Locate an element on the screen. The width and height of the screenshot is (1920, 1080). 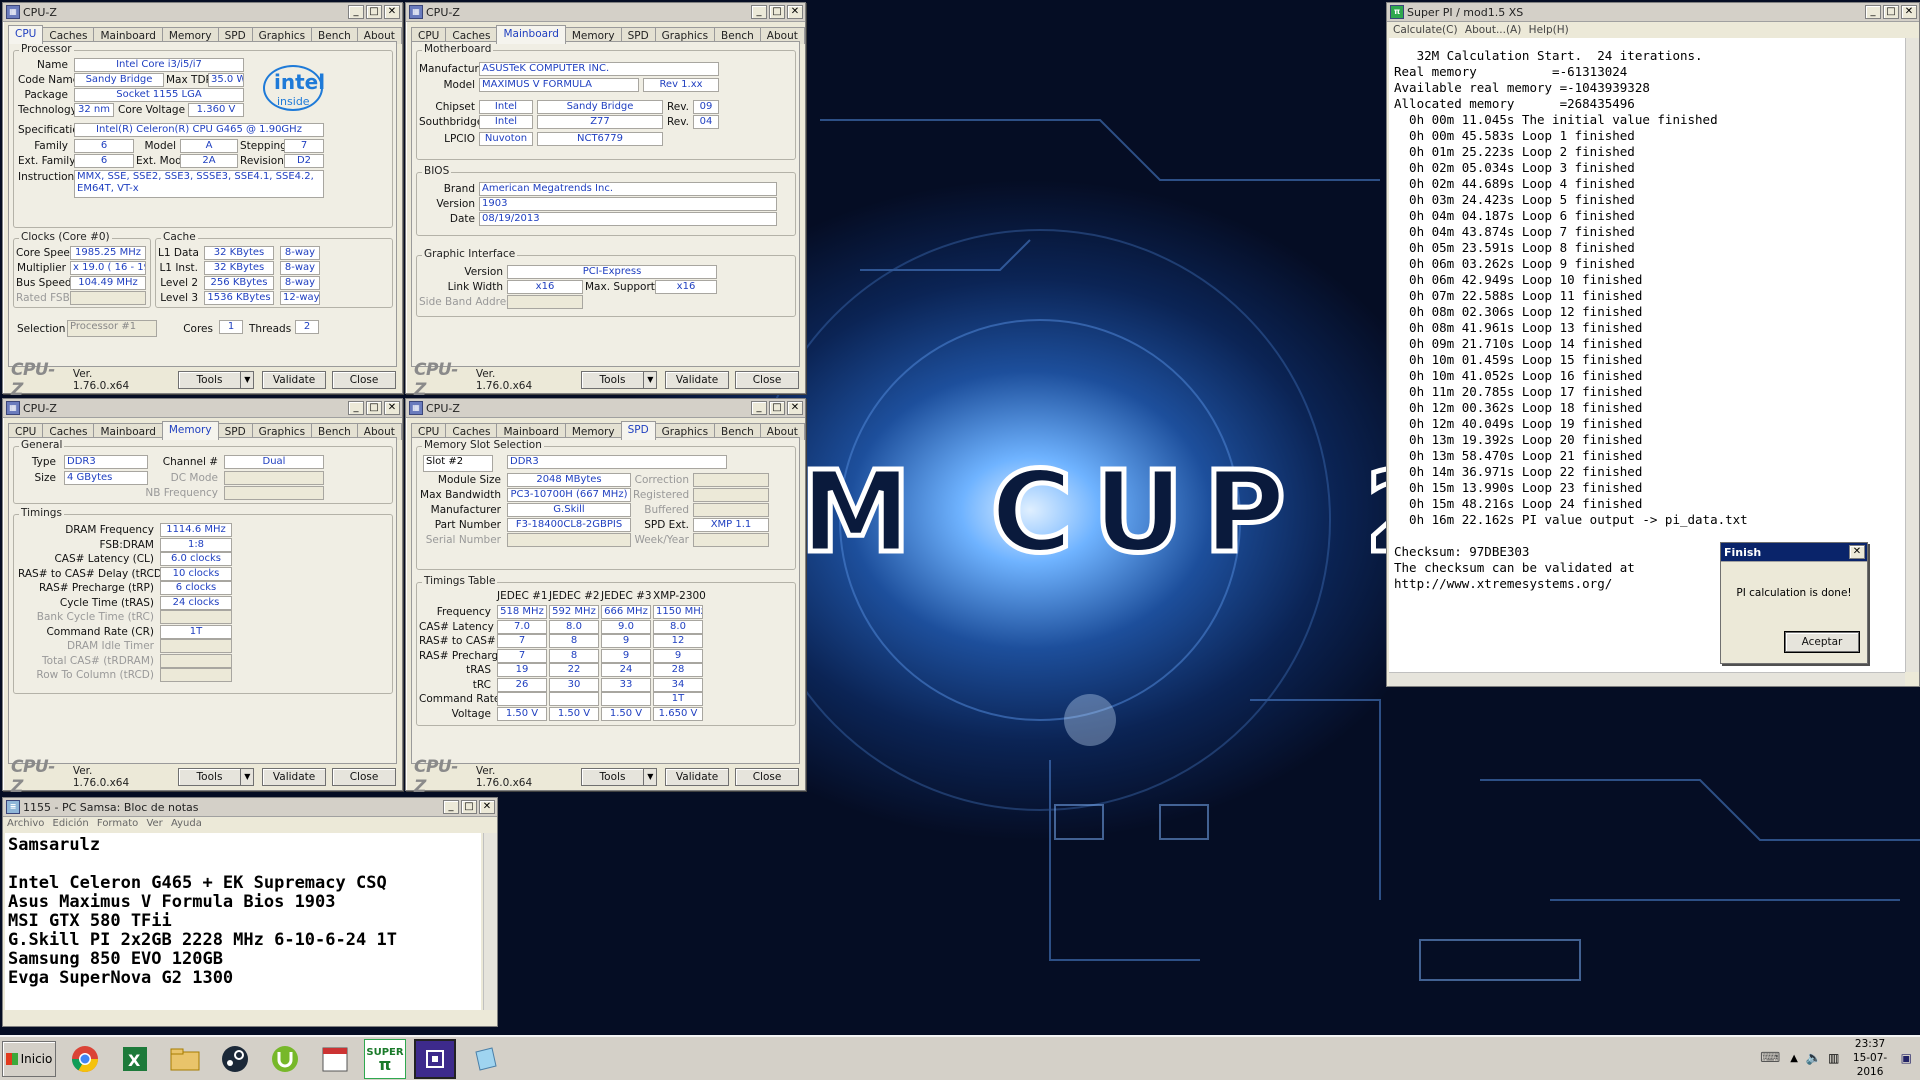
tab-spd: SPD is located at coordinates (638, 430).